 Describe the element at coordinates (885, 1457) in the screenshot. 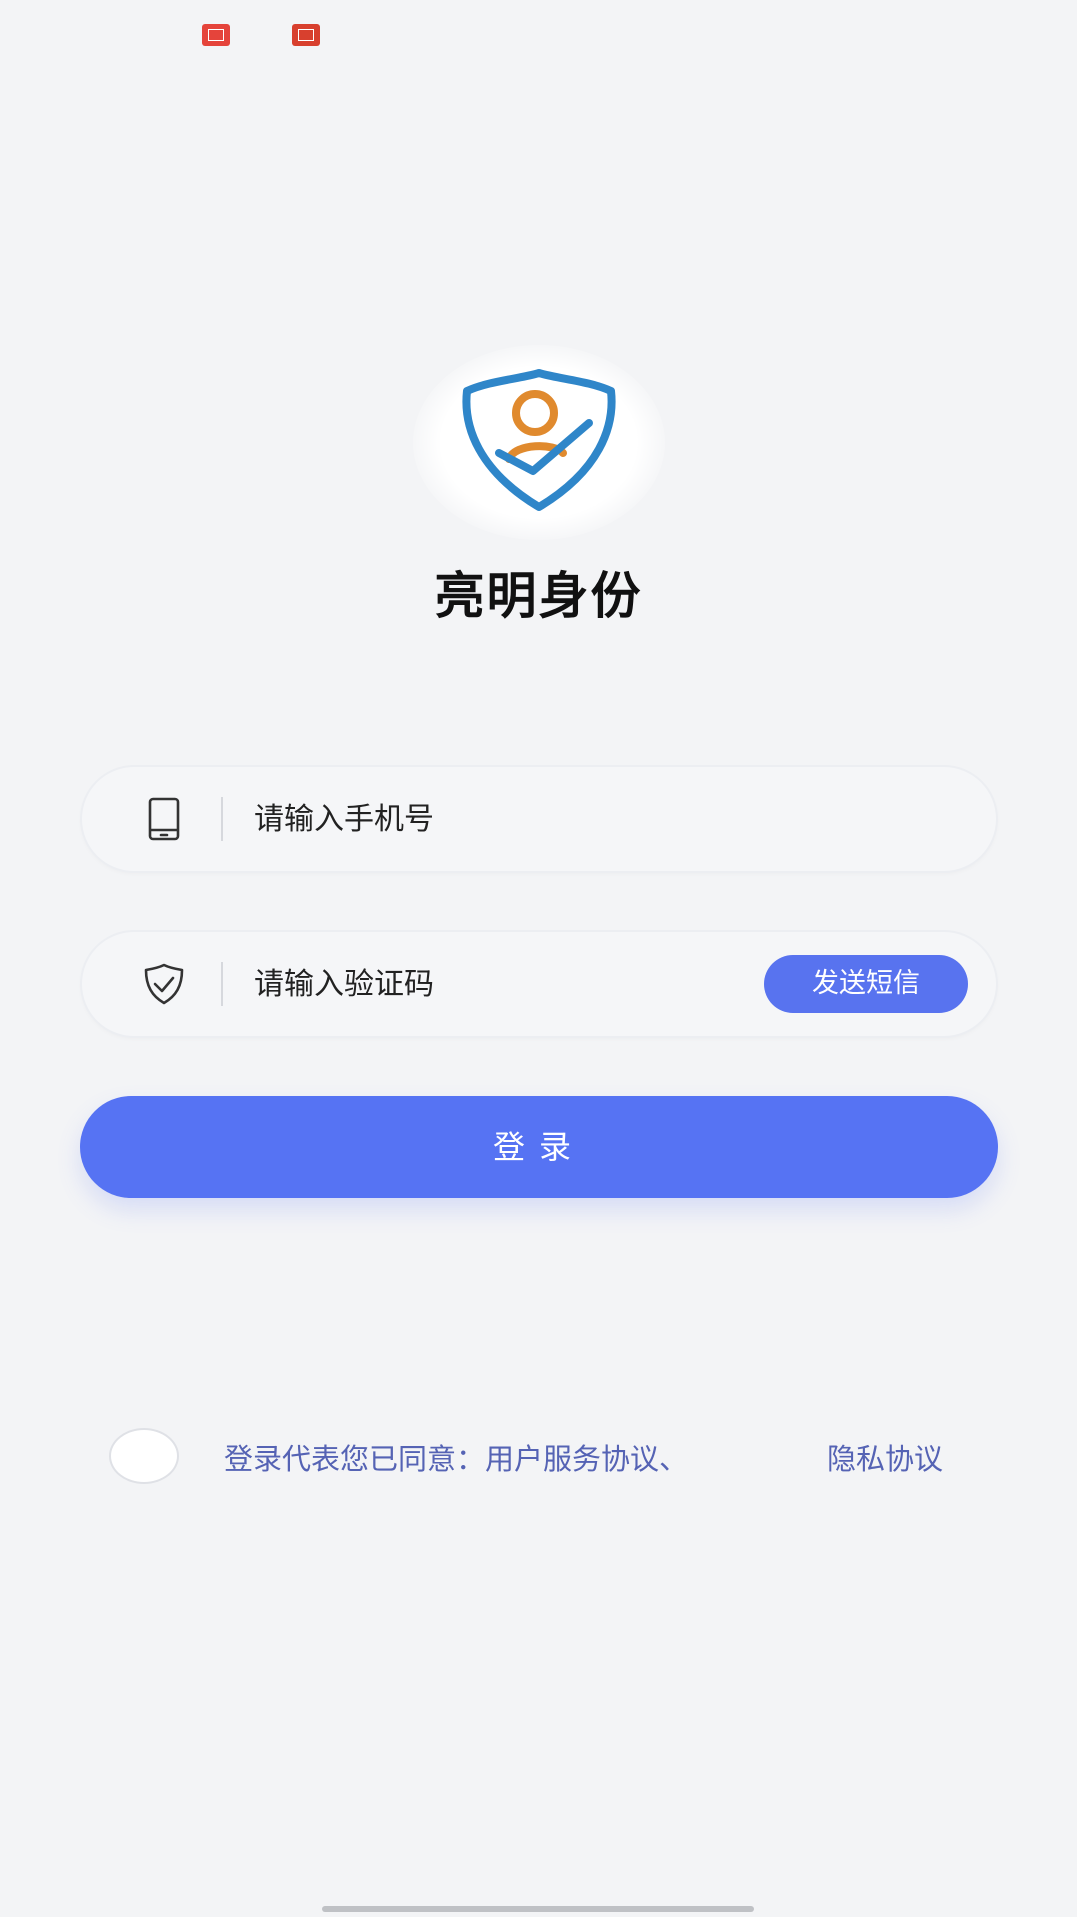

I see `privacy-policy-link: 隐私协议` at that location.